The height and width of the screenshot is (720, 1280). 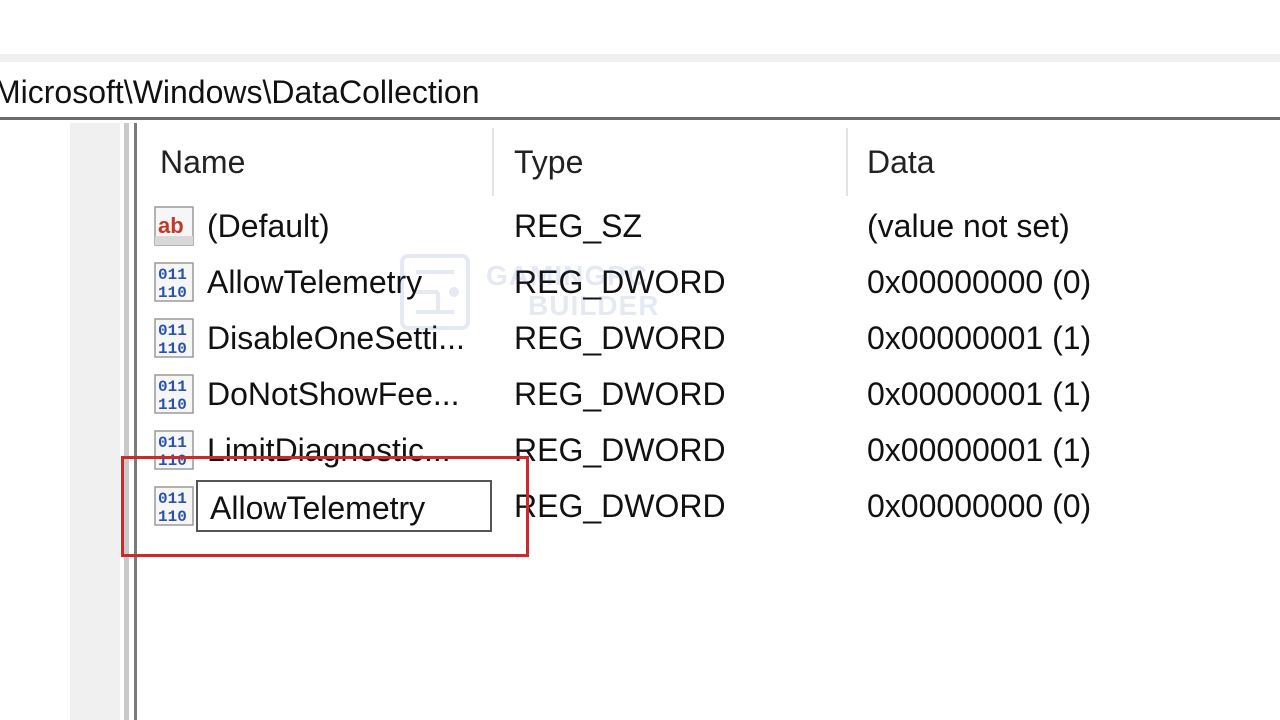 What do you see at coordinates (268, 226) in the screenshot?
I see `value-name: (Default)` at bounding box center [268, 226].